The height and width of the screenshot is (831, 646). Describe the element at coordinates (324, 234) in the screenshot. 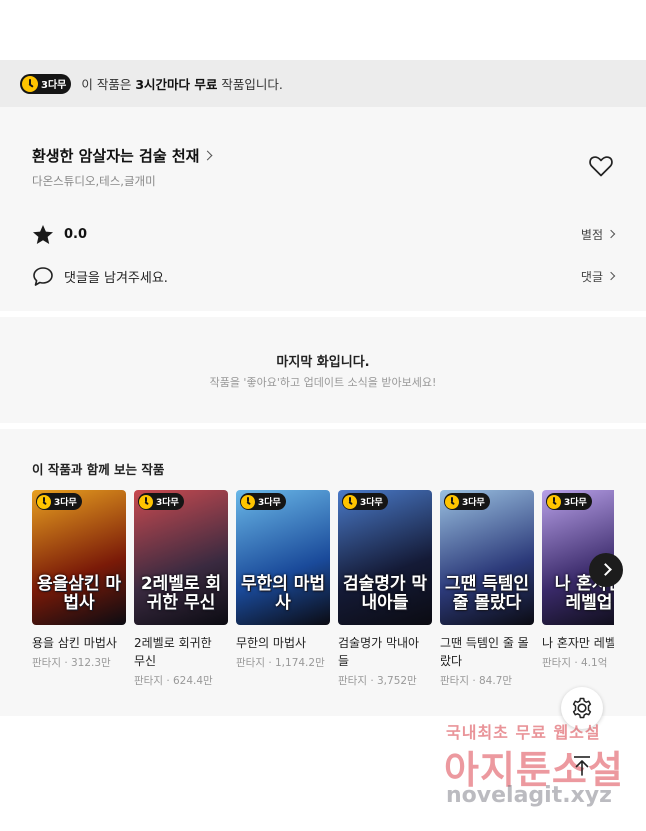

I see `rating-row: 0.0 별점` at that location.